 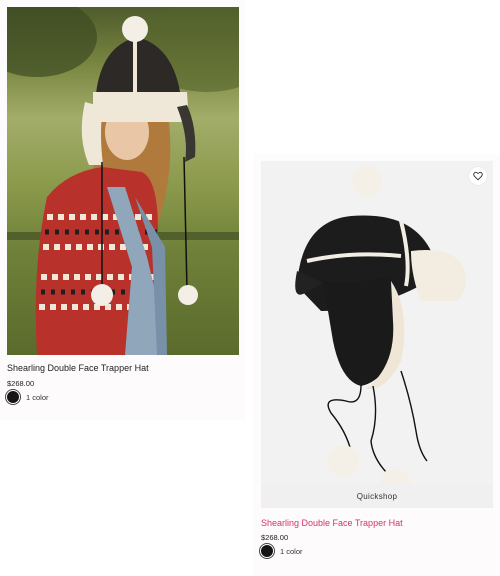 What do you see at coordinates (377, 496) in the screenshot?
I see `quickshop-button: Quickshop` at bounding box center [377, 496].